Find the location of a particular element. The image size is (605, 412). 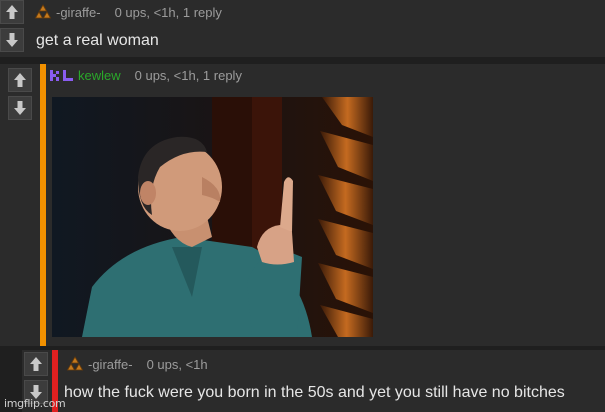

reply-accent-bar is located at coordinates (43, 205).